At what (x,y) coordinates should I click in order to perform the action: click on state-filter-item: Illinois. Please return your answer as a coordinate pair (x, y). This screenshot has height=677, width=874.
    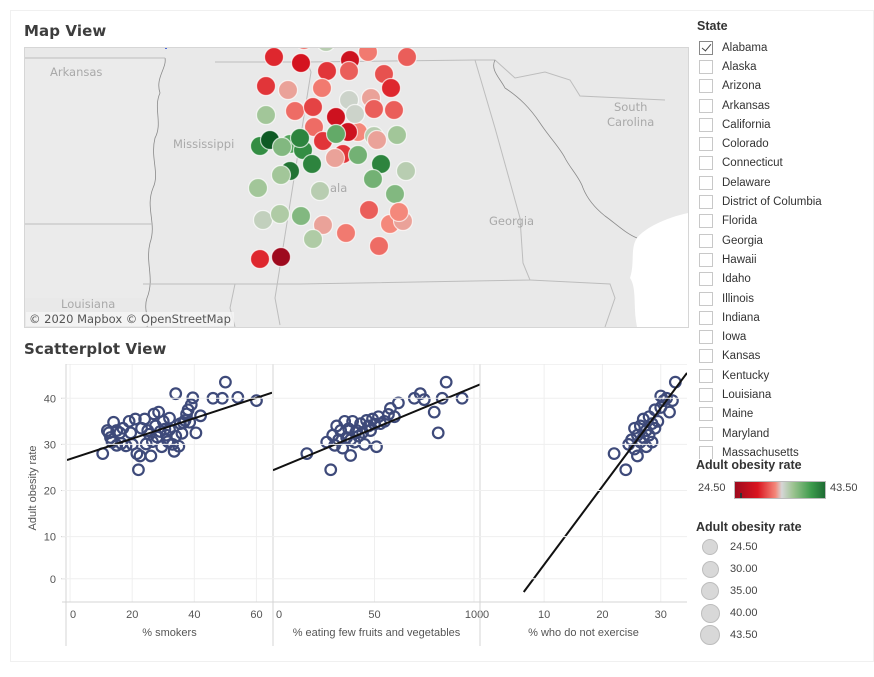
    Looking at the image, I should click on (781, 298).